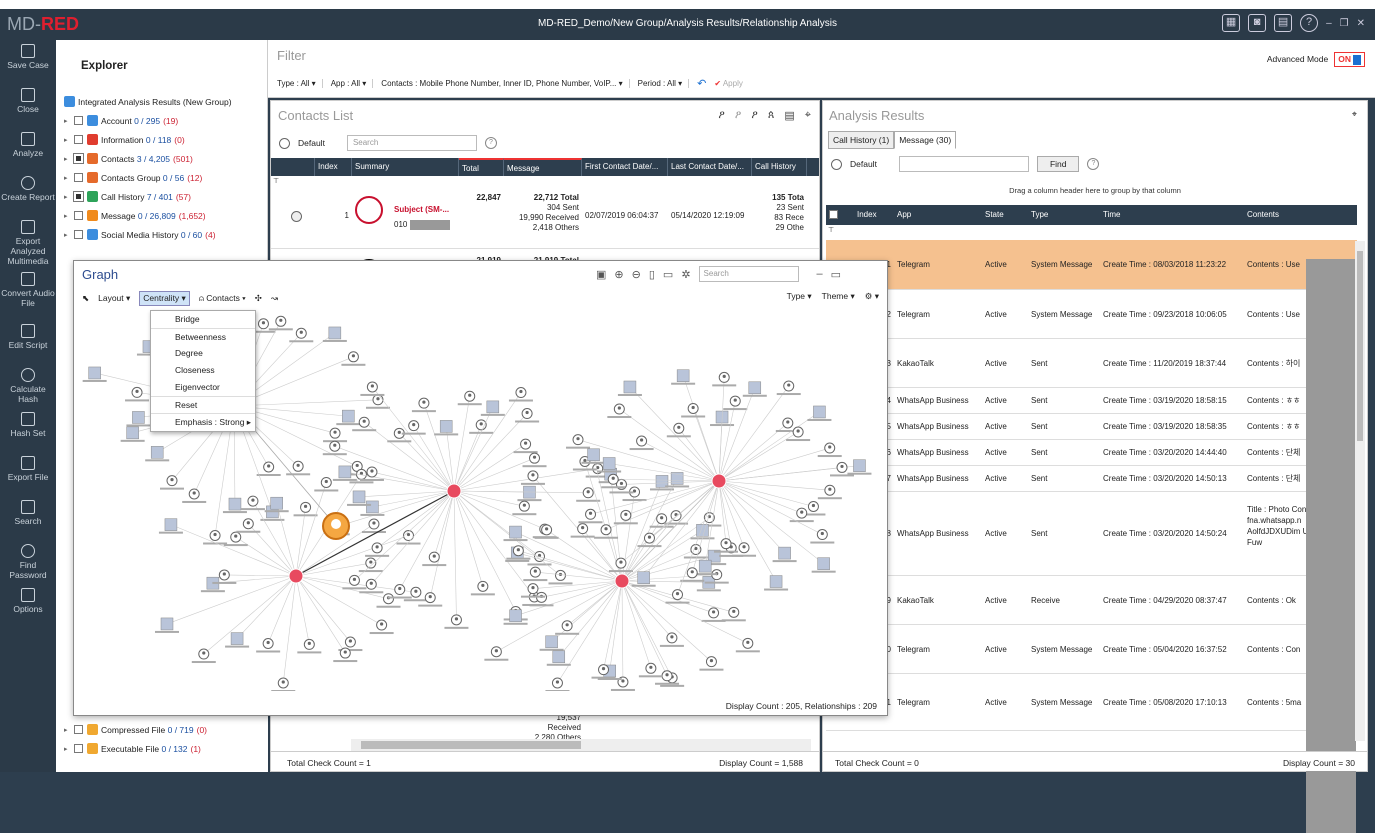  I want to click on tab-message: Message (30), so click(925, 140).